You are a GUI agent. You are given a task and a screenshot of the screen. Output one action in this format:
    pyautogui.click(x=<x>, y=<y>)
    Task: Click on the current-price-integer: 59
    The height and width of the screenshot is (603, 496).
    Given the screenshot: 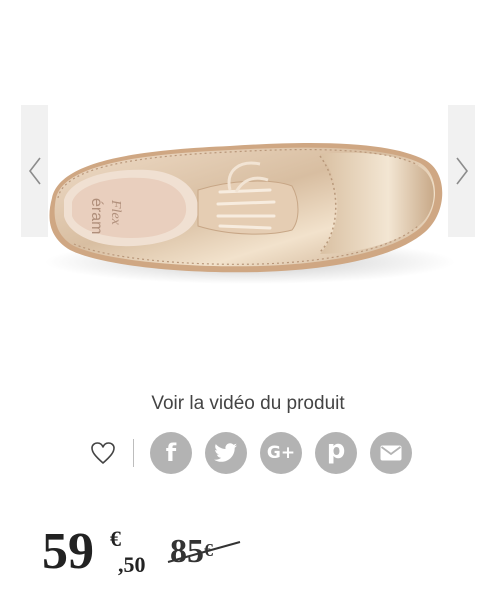 What is the action you would take?
    pyautogui.click(x=68, y=551)
    